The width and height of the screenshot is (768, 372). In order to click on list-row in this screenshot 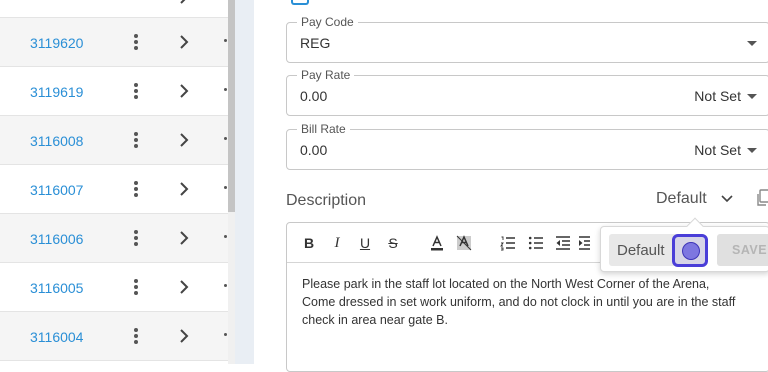, I will do `click(114, 9)`.